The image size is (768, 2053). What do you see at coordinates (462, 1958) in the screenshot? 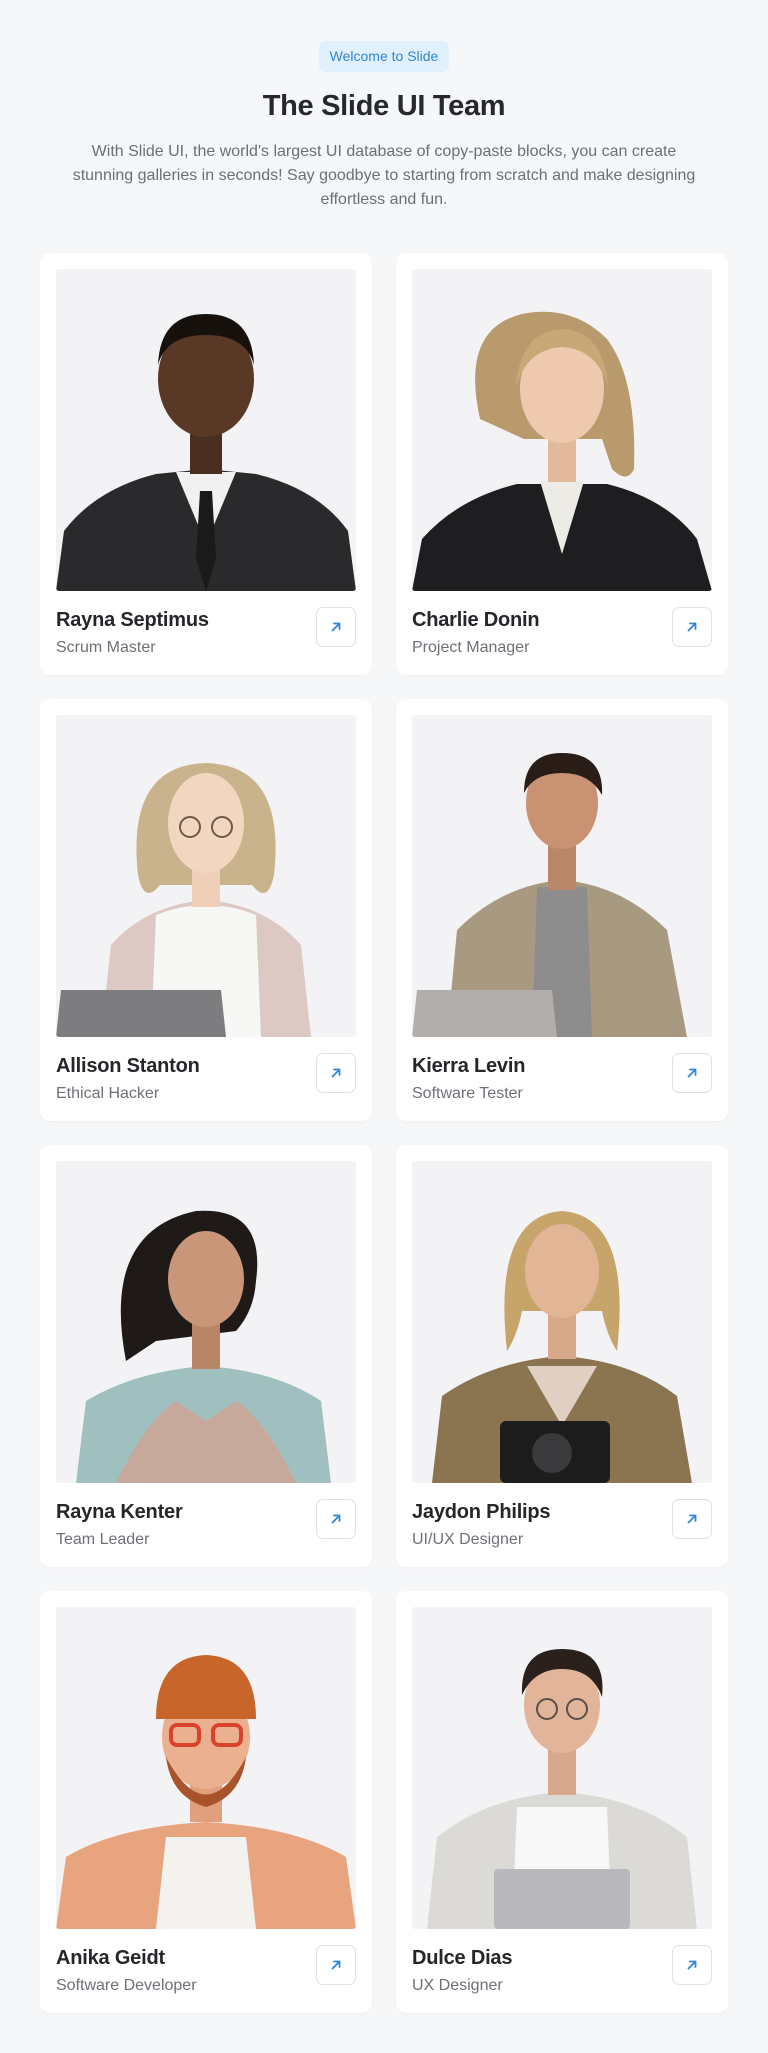
I see `member-name: Dulce Dias` at bounding box center [462, 1958].